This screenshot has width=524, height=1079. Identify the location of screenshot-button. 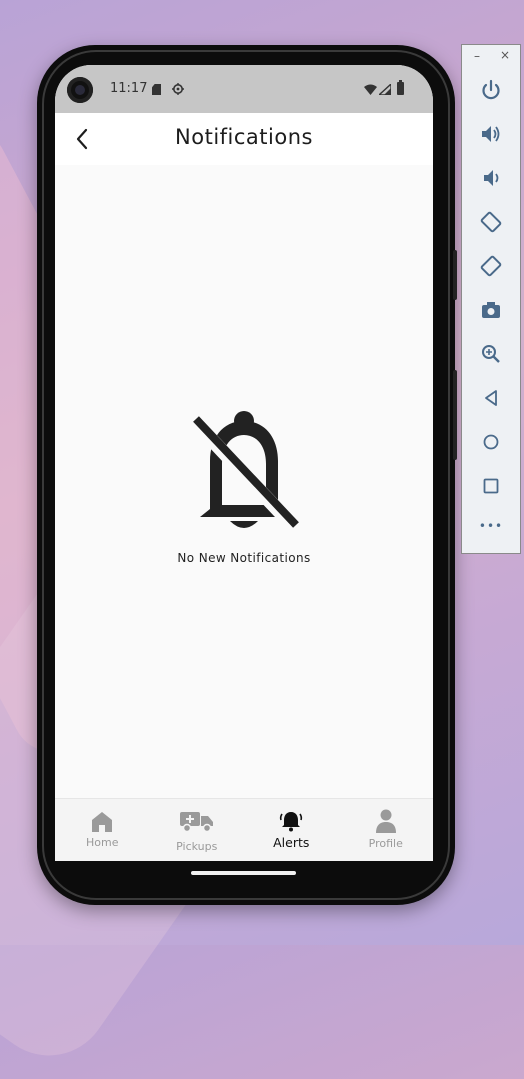
(491, 310).